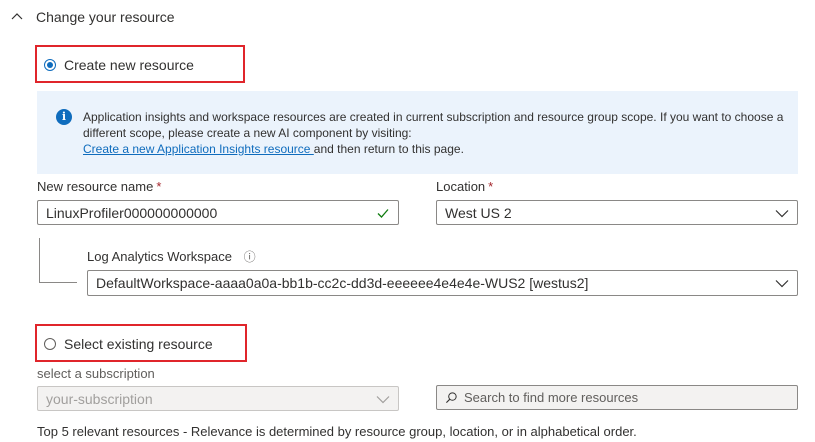 The width and height of the screenshot is (815, 442). I want to click on select-existing-radio, so click(50, 344).